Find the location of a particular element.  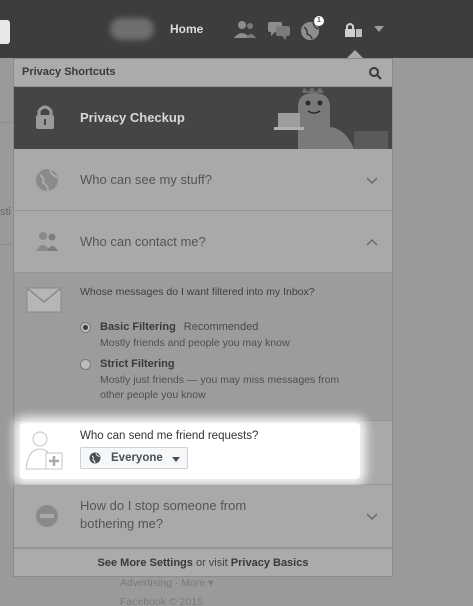

block-icon is located at coordinates (47, 516).